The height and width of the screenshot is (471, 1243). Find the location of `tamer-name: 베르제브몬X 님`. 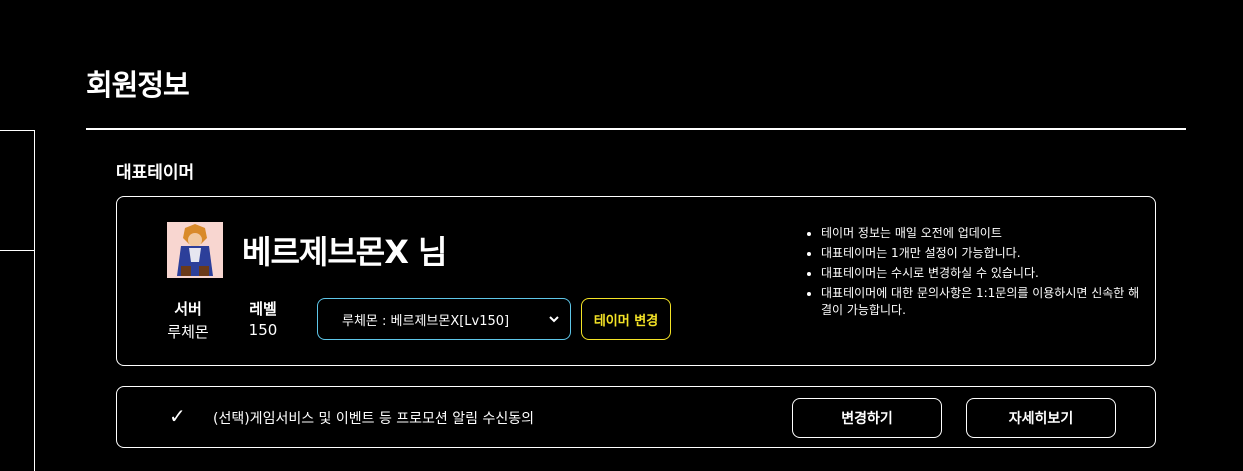

tamer-name: 베르제브몬X 님 is located at coordinates (344, 252).